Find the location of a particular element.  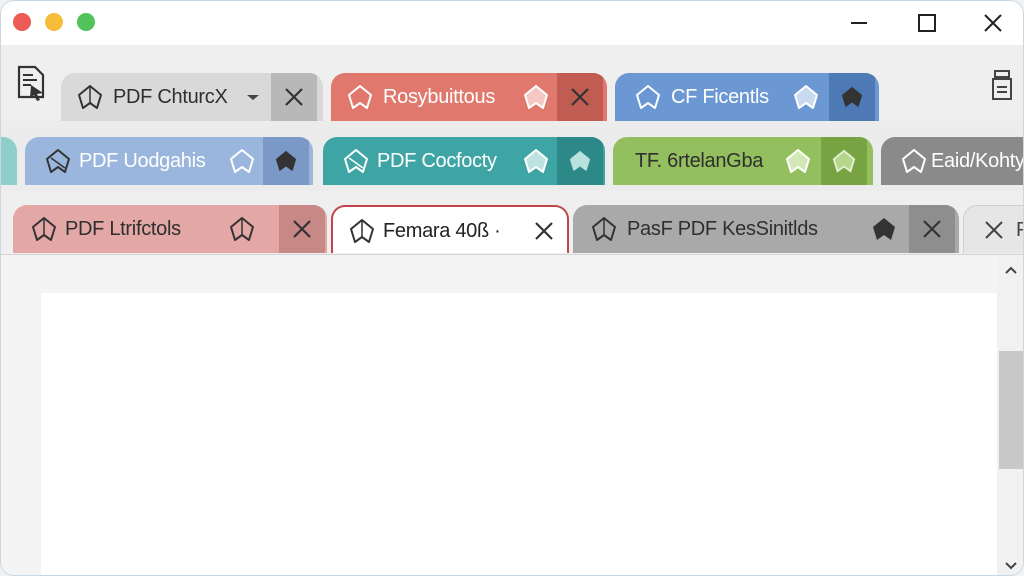

vertical-scrollbar is located at coordinates (1010, 415).